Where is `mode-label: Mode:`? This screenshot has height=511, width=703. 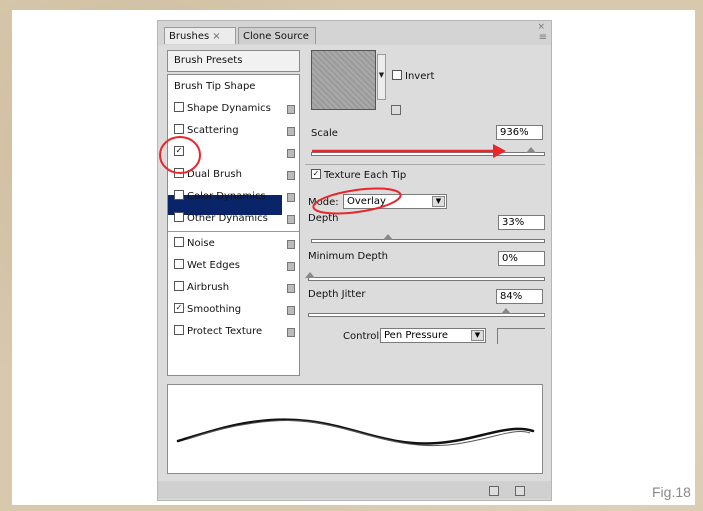 mode-label: Mode: is located at coordinates (323, 202).